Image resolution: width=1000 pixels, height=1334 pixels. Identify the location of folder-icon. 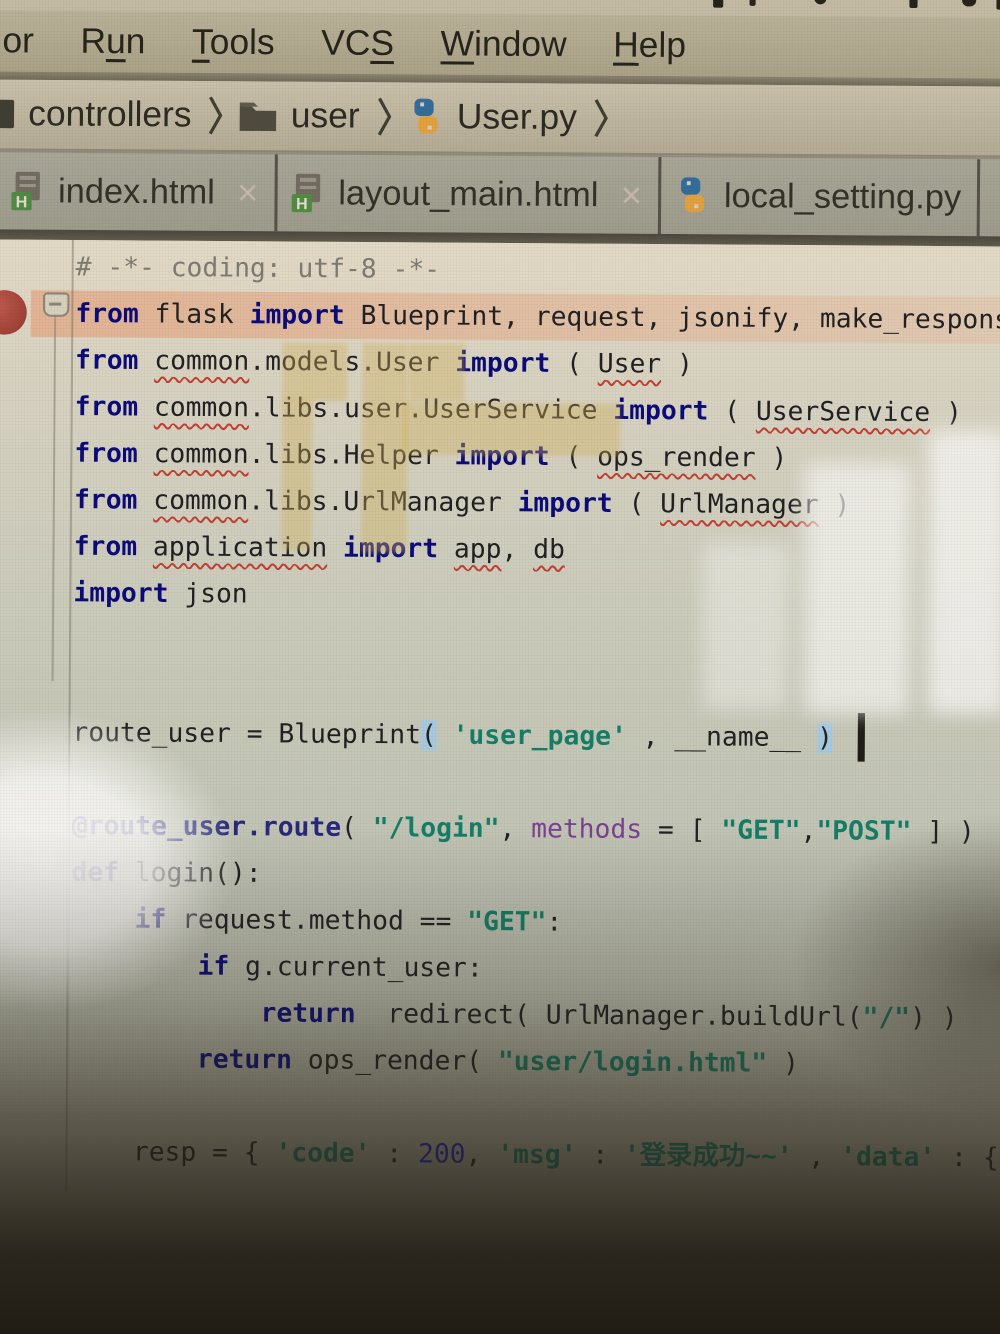
(258, 115).